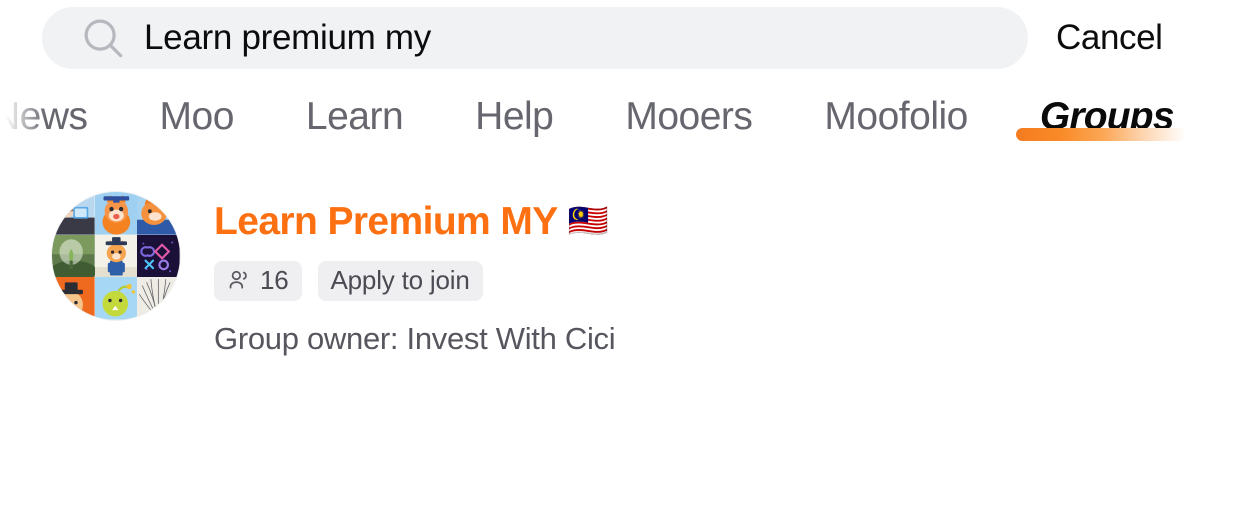 Image resolution: width=1242 pixels, height=531 pixels. I want to click on group-avatar-collage, so click(116, 256).